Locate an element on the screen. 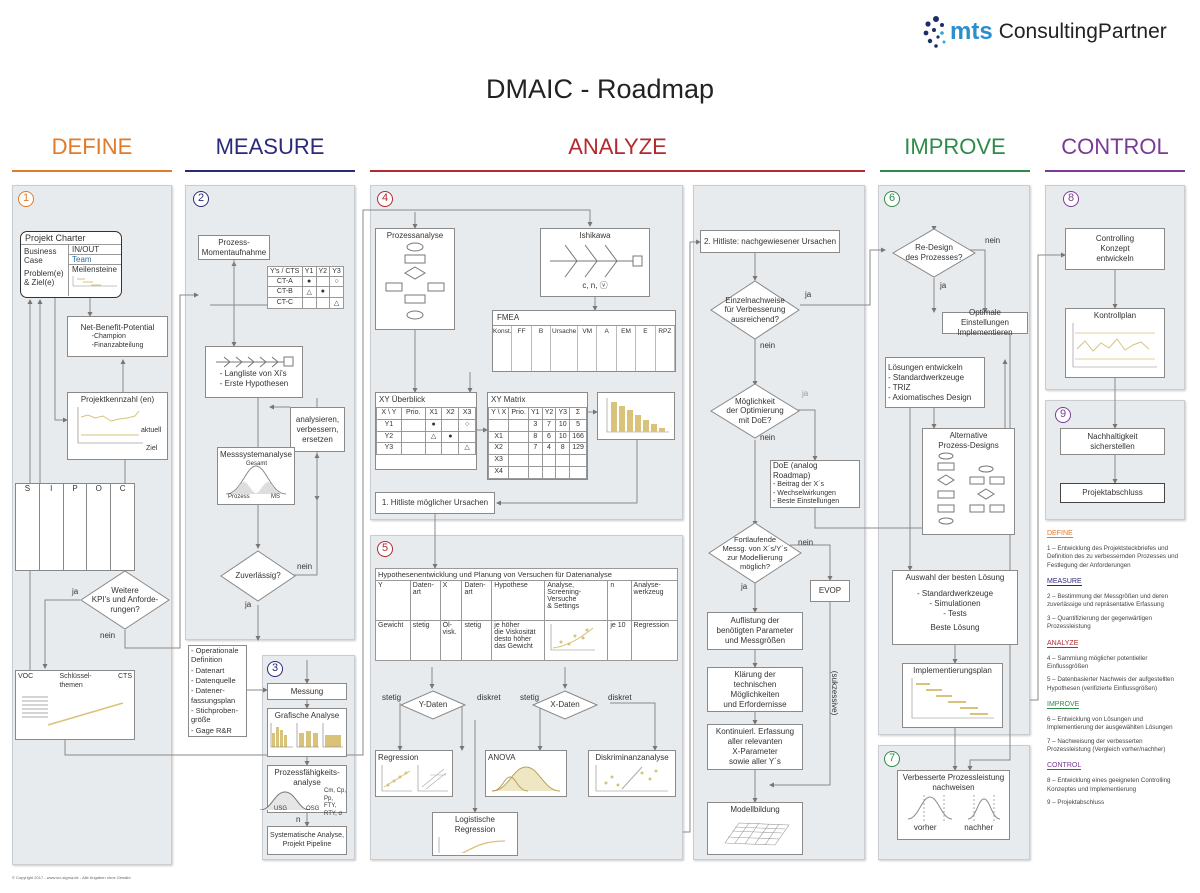  table-header-cell: Y1 is located at coordinates (309, 271).